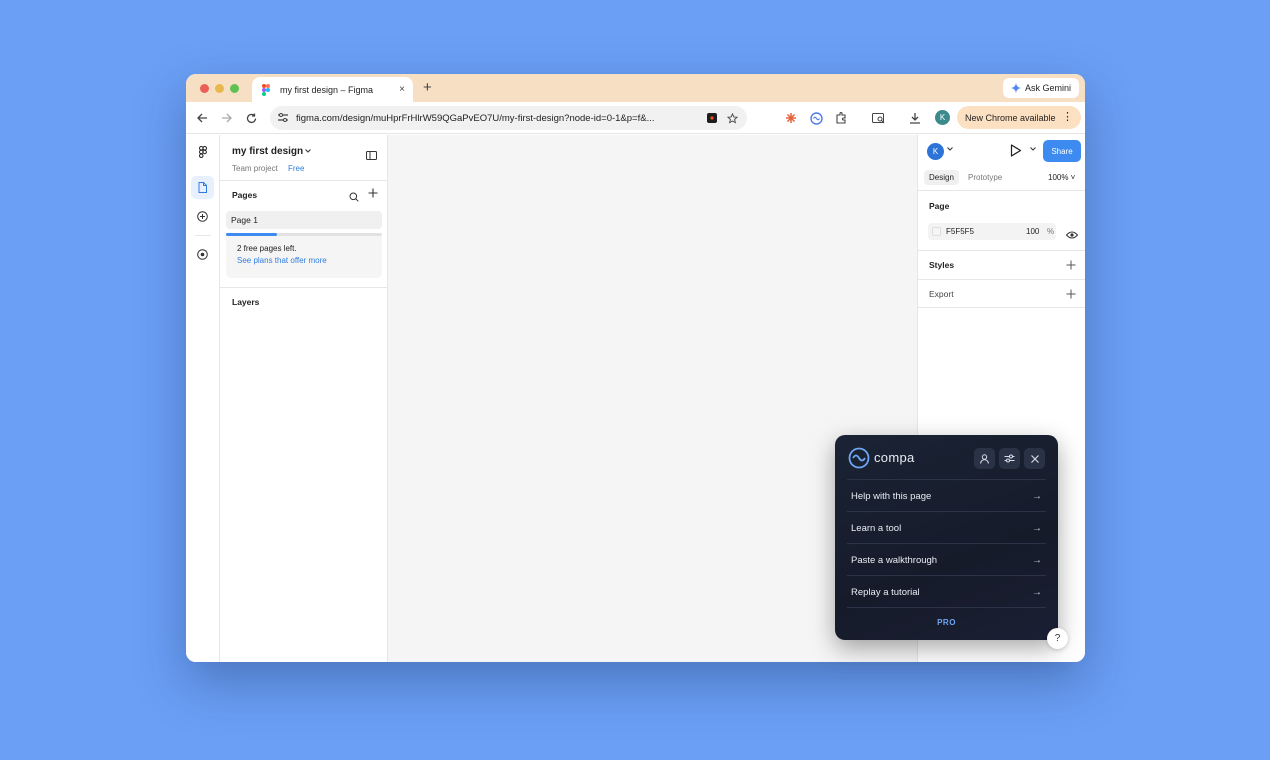 This screenshot has width=1270, height=760. Describe the element at coordinates (267, 248) in the screenshot. I see `promo-text: 2 free pages left.` at that location.